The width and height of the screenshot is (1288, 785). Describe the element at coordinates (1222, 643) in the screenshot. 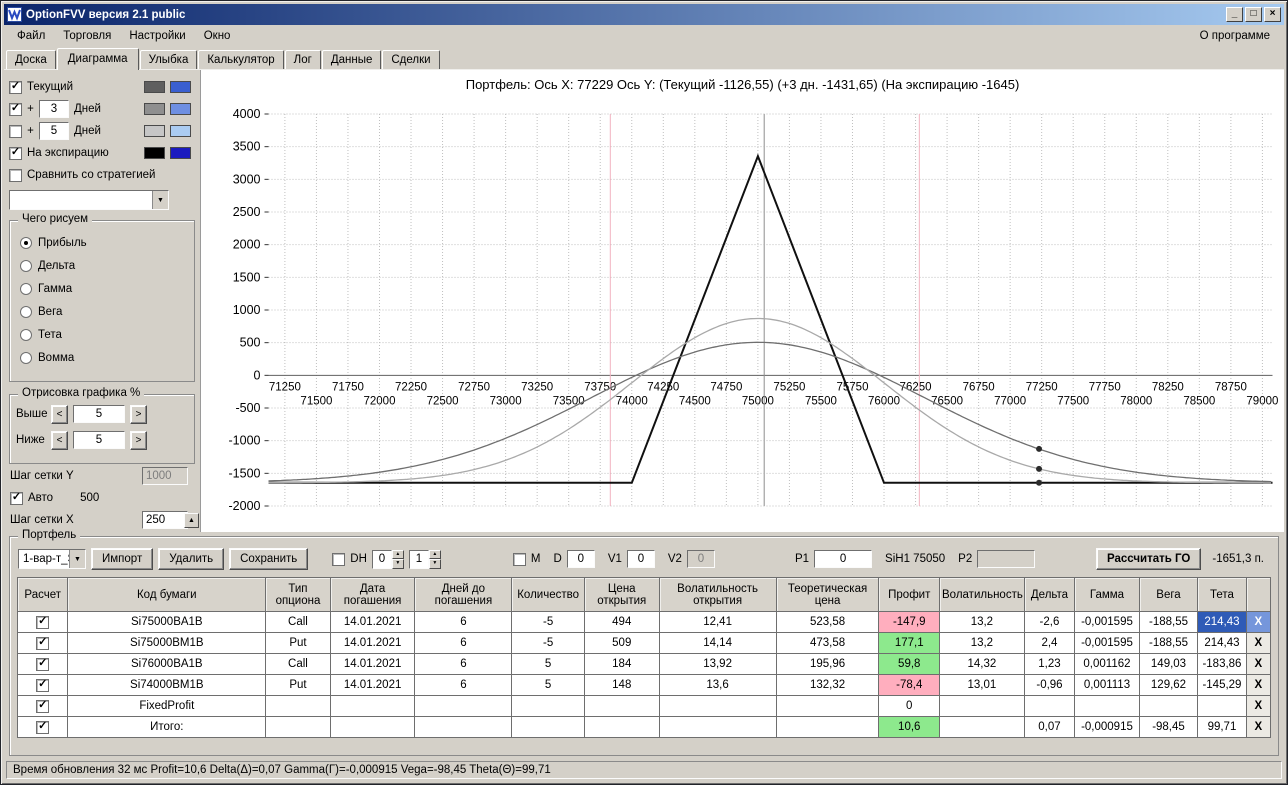

I see `cell-theta: 214,43` at that location.